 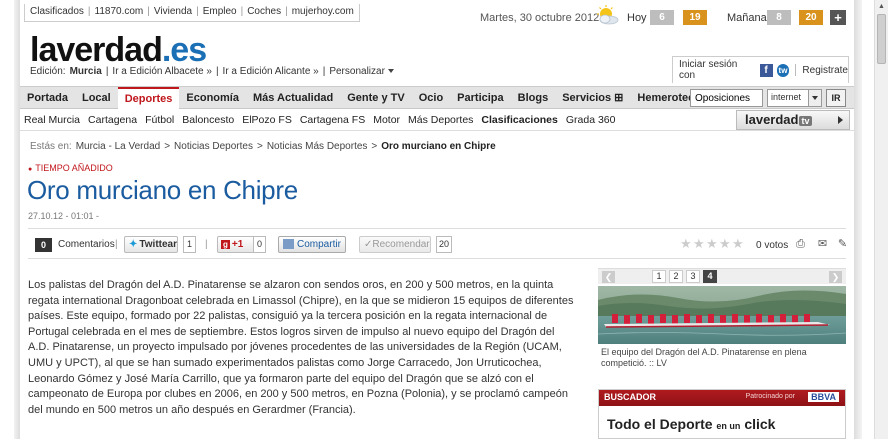 I want to click on twitter-icon: tw, so click(x=783, y=70).